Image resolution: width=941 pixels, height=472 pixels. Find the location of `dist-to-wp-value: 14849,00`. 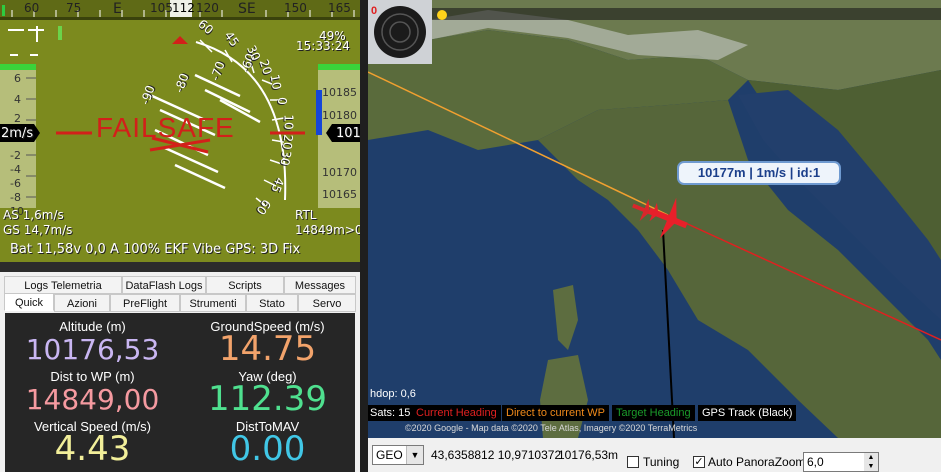

dist-to-wp-value: 14849,00 is located at coordinates (92, 399).